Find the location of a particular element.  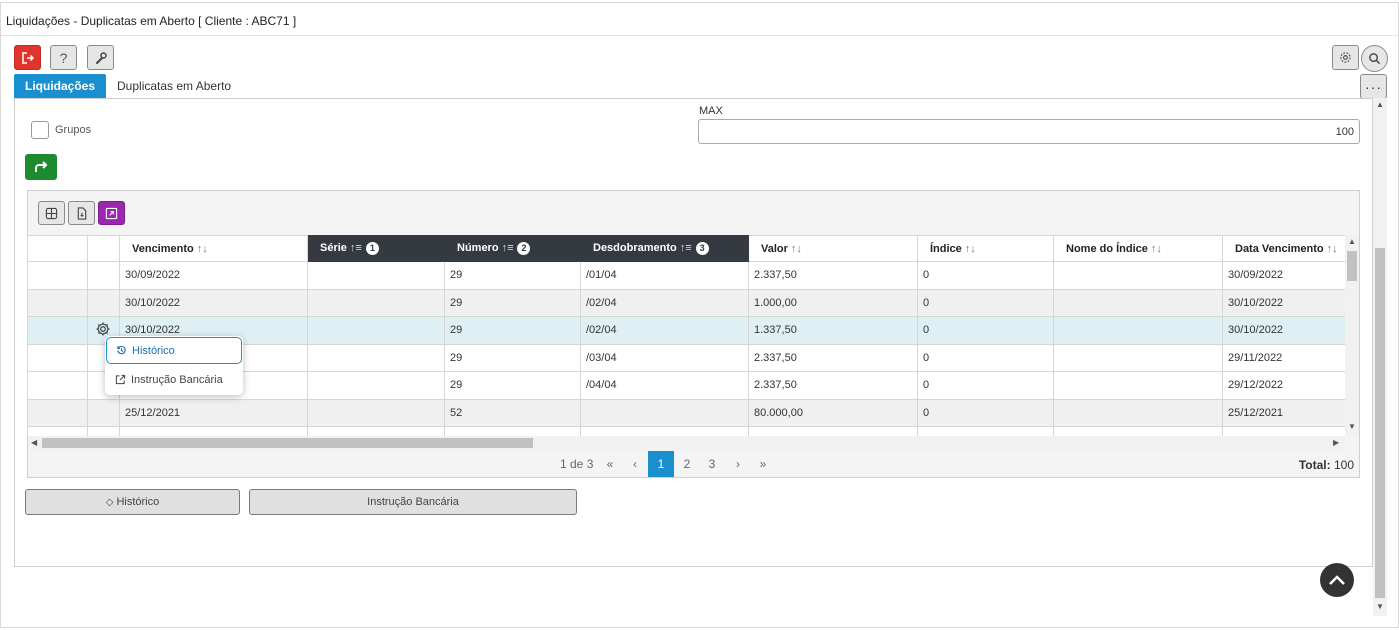

execute-button is located at coordinates (41, 167).